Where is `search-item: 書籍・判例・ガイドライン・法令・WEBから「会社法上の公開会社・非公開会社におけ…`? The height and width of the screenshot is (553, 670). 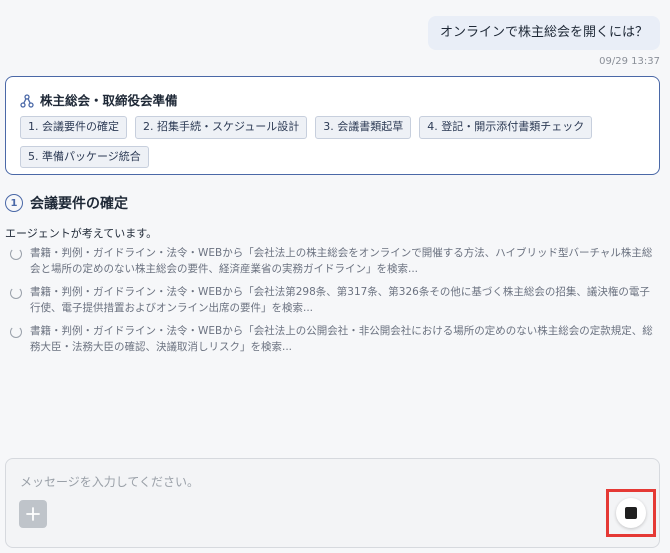
search-item: 書籍・判例・ガイドライン・法令・WEBから「会社法上の公開会社・非公開会社におけ… is located at coordinates (332, 339).